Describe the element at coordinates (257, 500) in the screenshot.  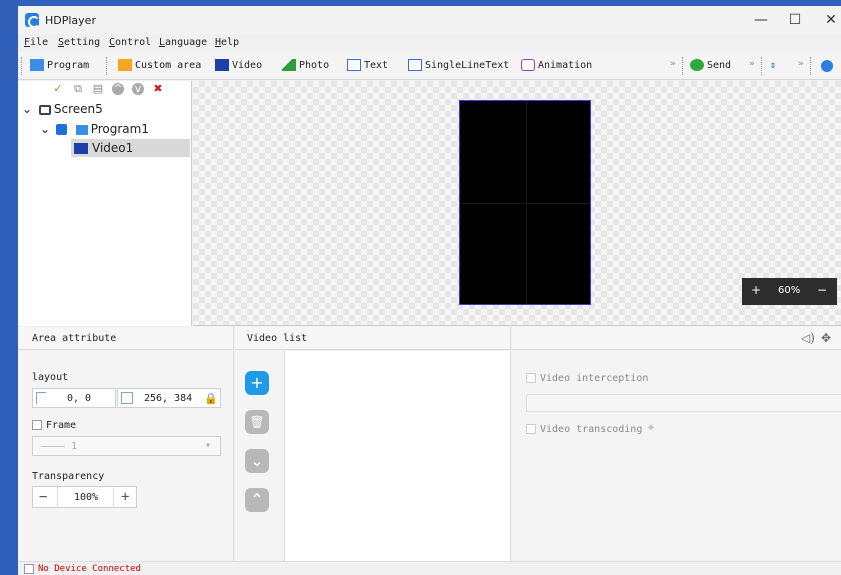
I see `move-up-button: ⌃` at that location.